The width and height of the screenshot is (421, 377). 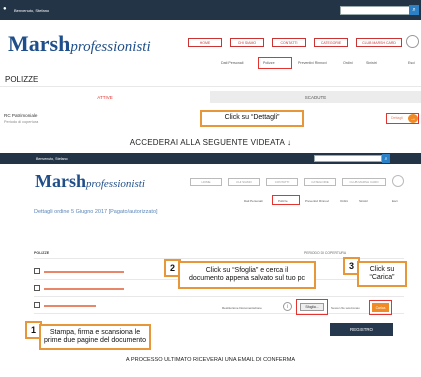 What do you see at coordinates (52, 158) in the screenshot?
I see `welcome-text-2: Benvenuto, Stefano` at bounding box center [52, 158].